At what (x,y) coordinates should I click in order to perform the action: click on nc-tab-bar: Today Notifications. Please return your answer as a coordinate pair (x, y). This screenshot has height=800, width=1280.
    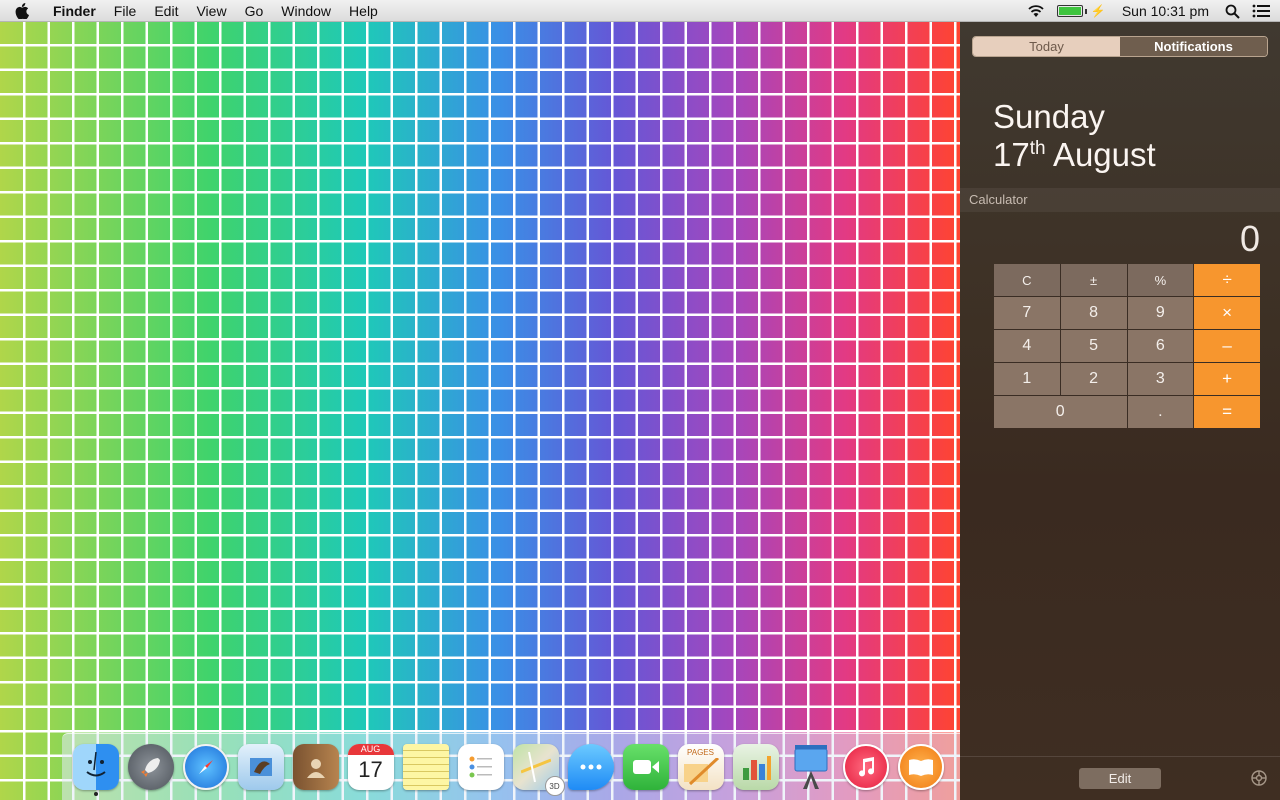
    Looking at the image, I should click on (1120, 46).